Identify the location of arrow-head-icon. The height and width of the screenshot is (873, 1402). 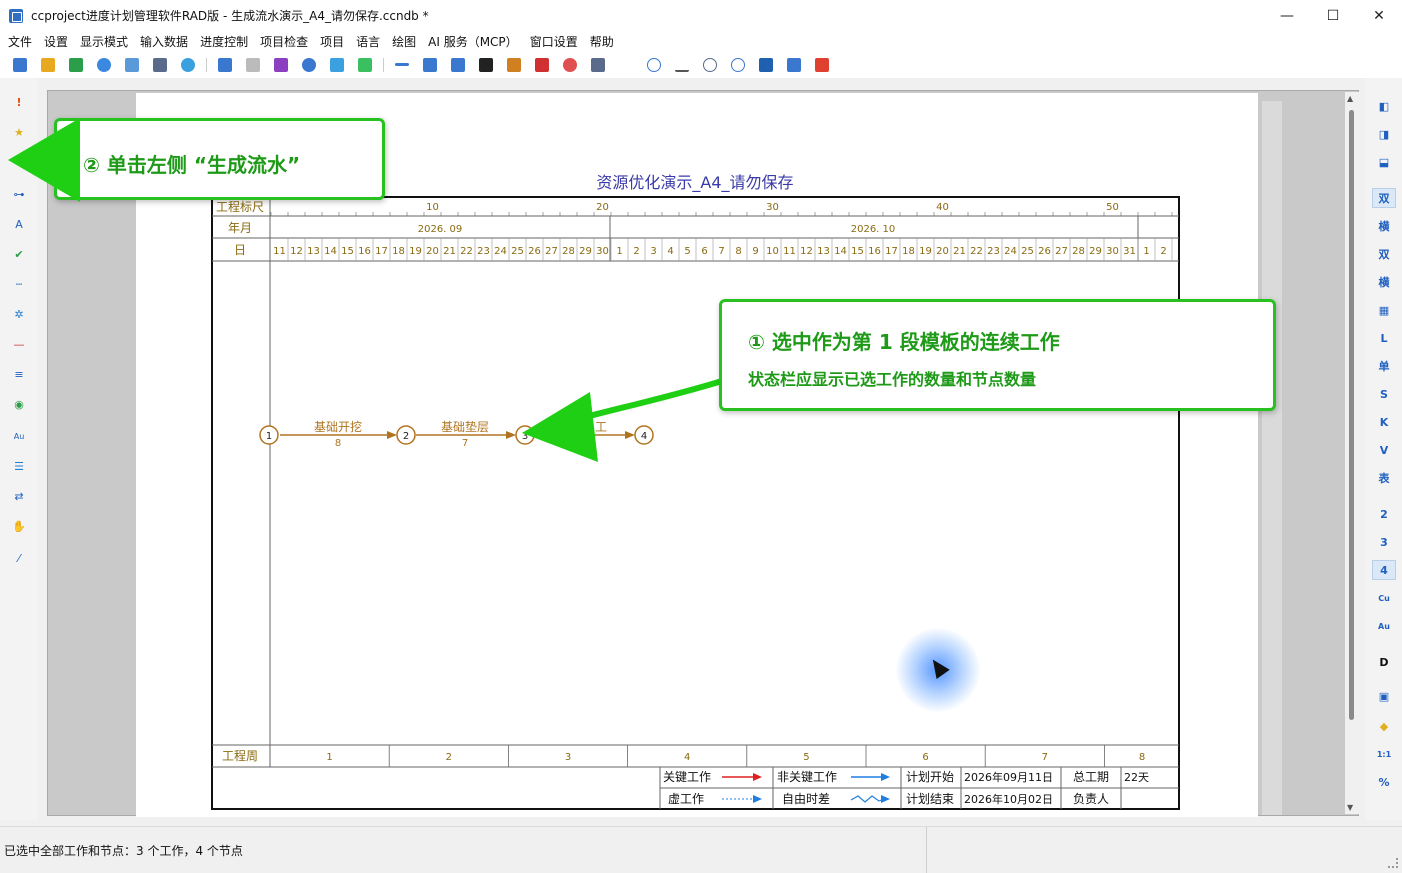
(560, 427).